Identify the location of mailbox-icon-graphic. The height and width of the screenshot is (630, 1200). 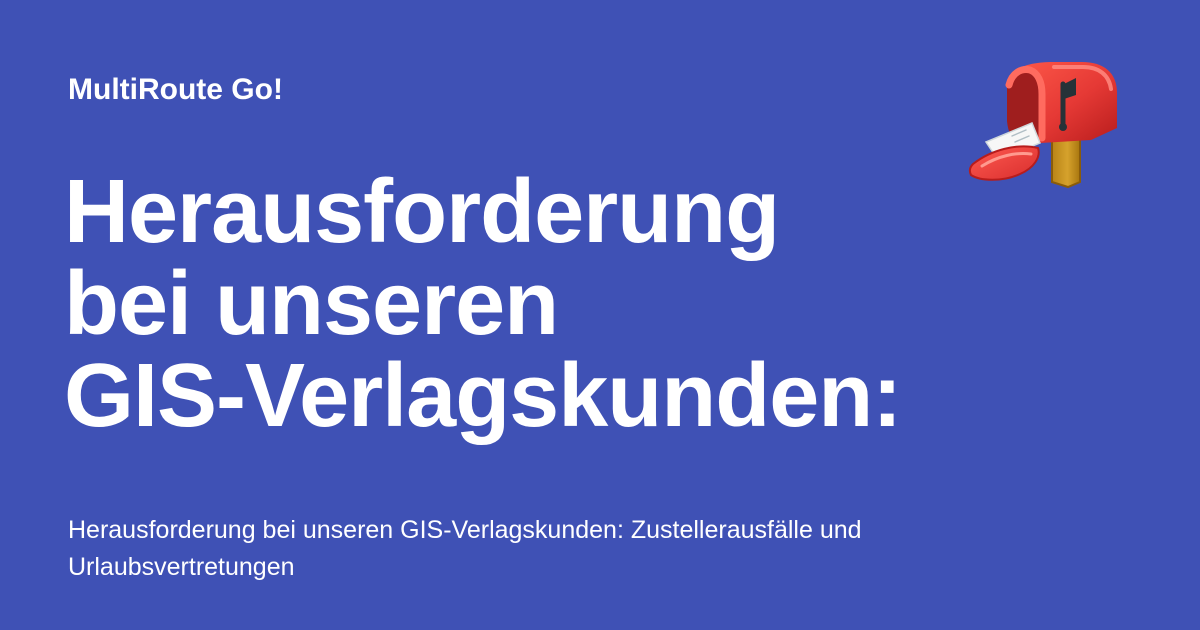
(1043, 125).